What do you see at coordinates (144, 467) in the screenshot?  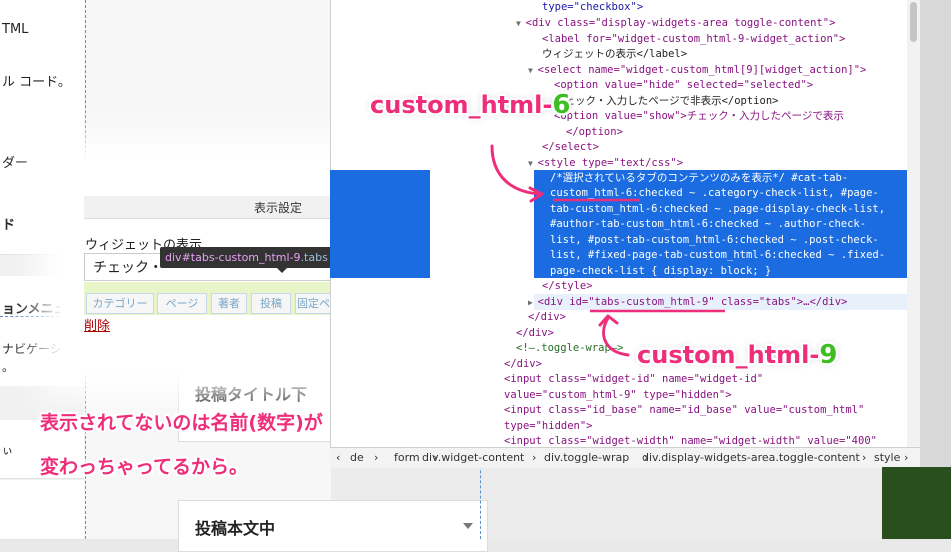 I see `explanation-note-line2: 変わっちゃってるから。` at bounding box center [144, 467].